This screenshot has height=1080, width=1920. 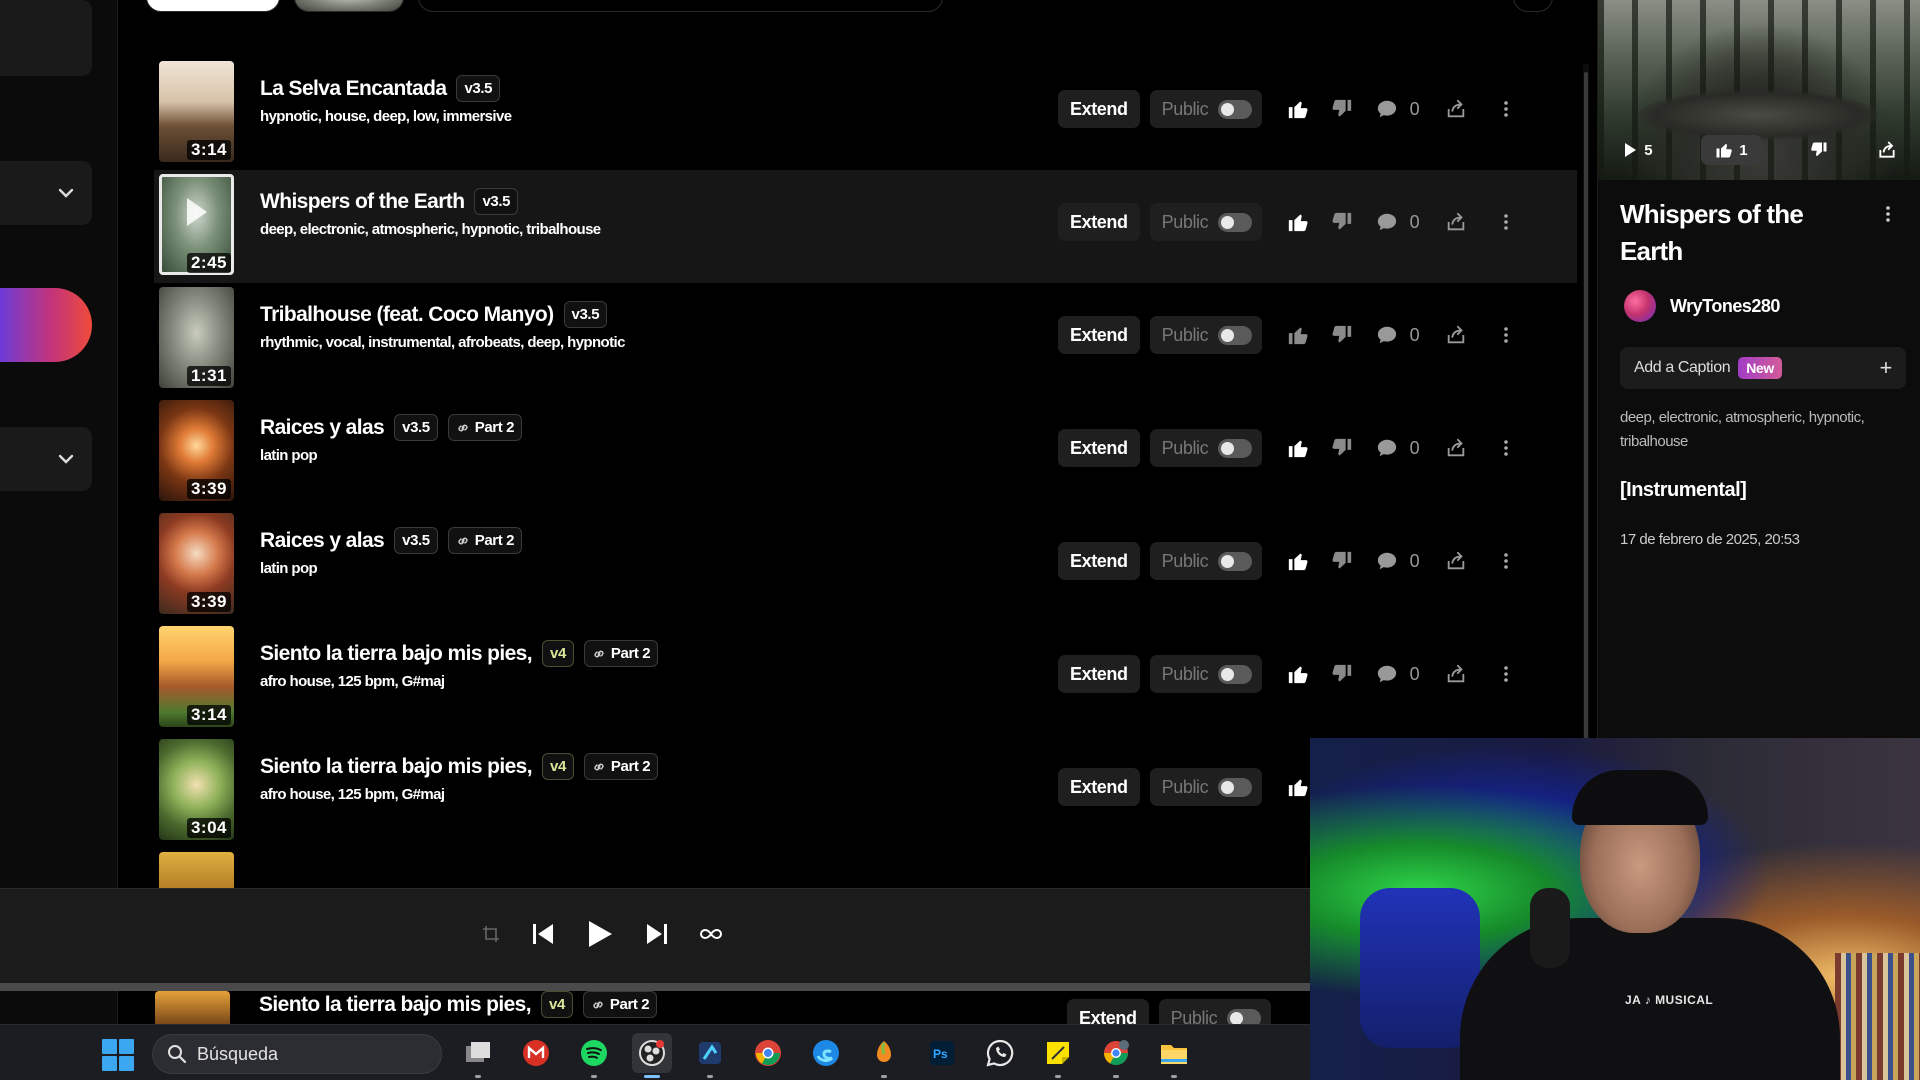 What do you see at coordinates (1725, 306) in the screenshot?
I see `username: WryTones280` at bounding box center [1725, 306].